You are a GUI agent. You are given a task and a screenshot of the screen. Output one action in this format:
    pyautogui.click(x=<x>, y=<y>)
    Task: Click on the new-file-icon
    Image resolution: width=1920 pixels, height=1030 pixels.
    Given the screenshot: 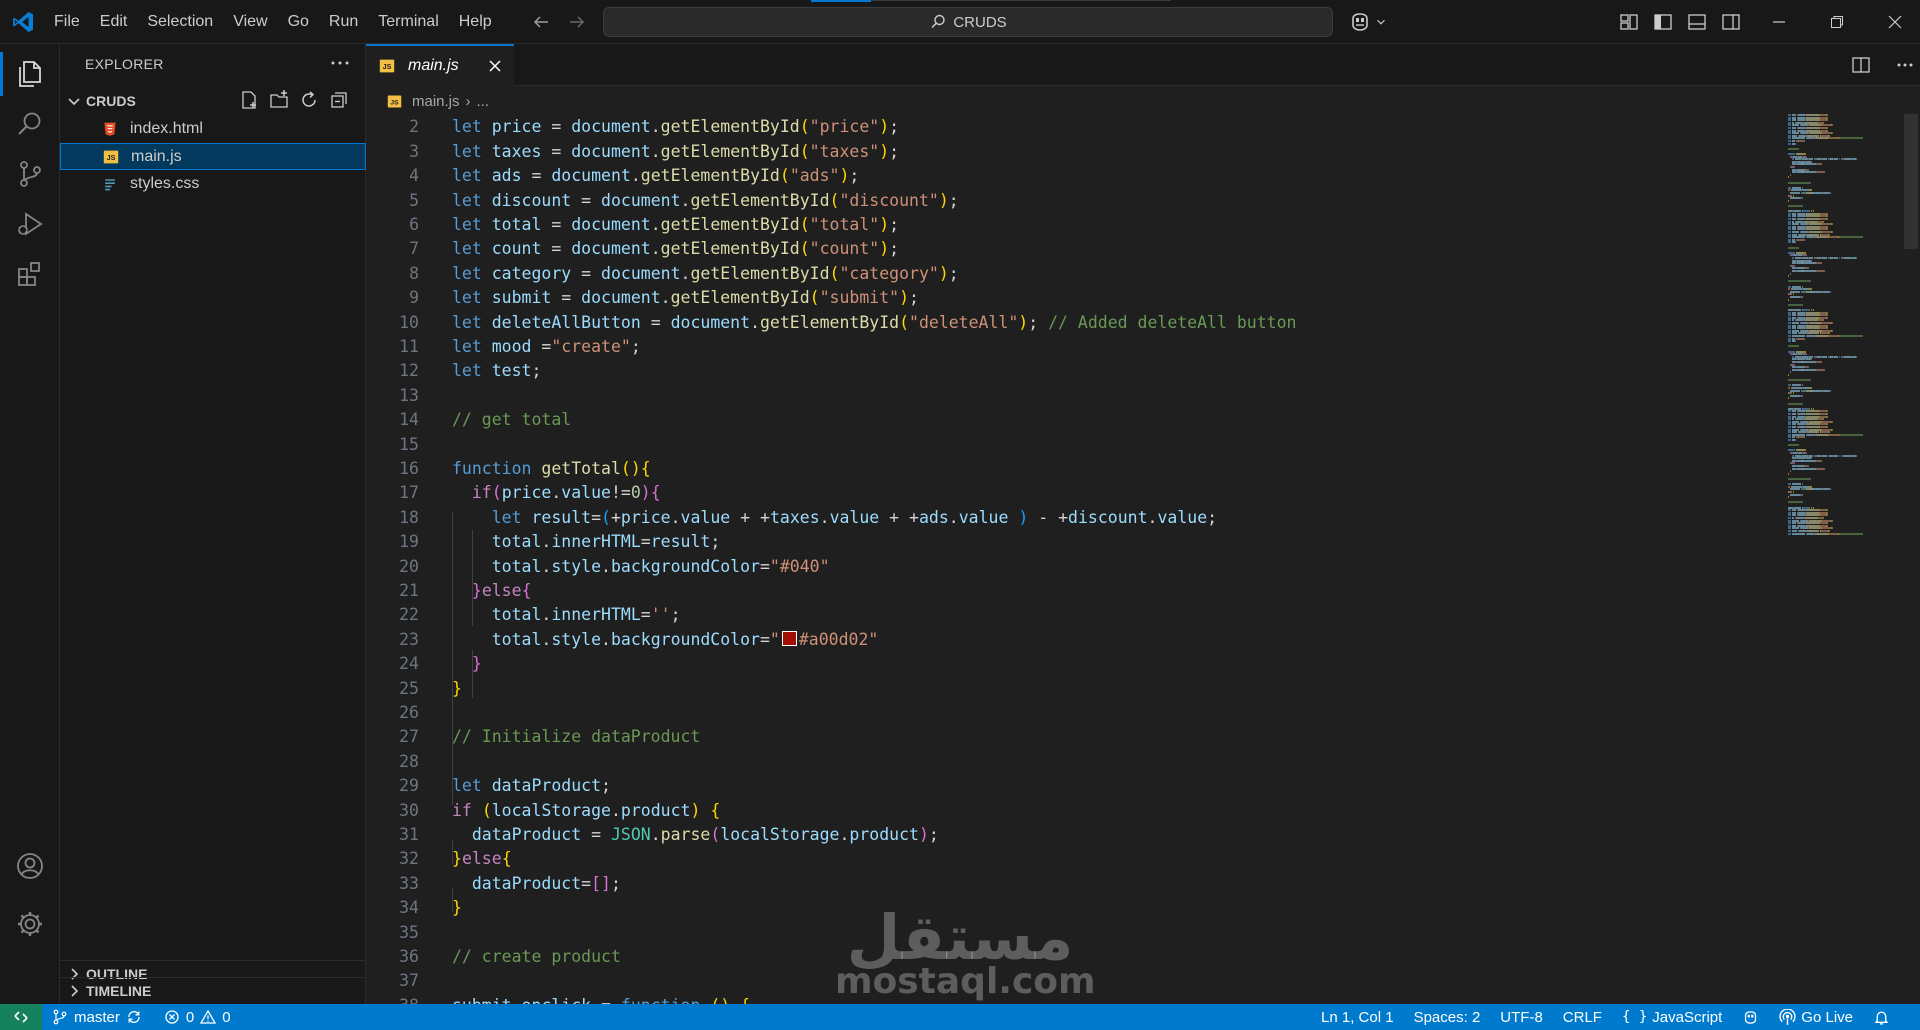 What is the action you would take?
    pyautogui.click(x=249, y=100)
    